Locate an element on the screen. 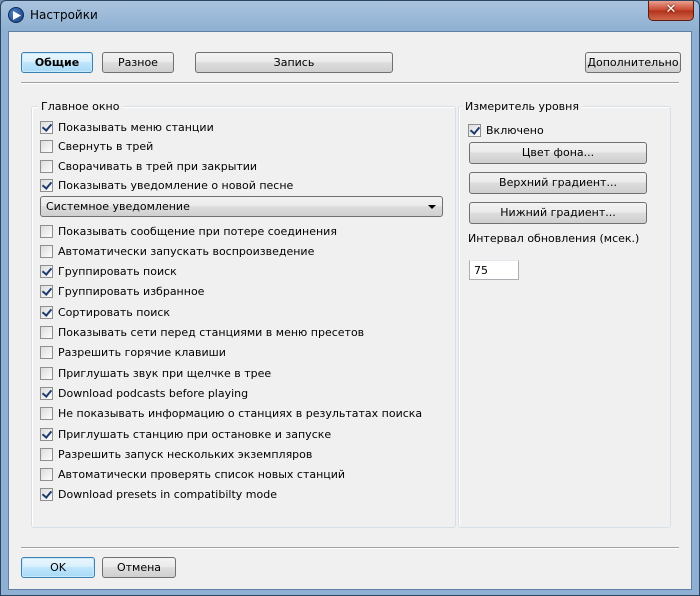 The height and width of the screenshot is (596, 700). notification-type-select: Системное уведомление is located at coordinates (241, 206).